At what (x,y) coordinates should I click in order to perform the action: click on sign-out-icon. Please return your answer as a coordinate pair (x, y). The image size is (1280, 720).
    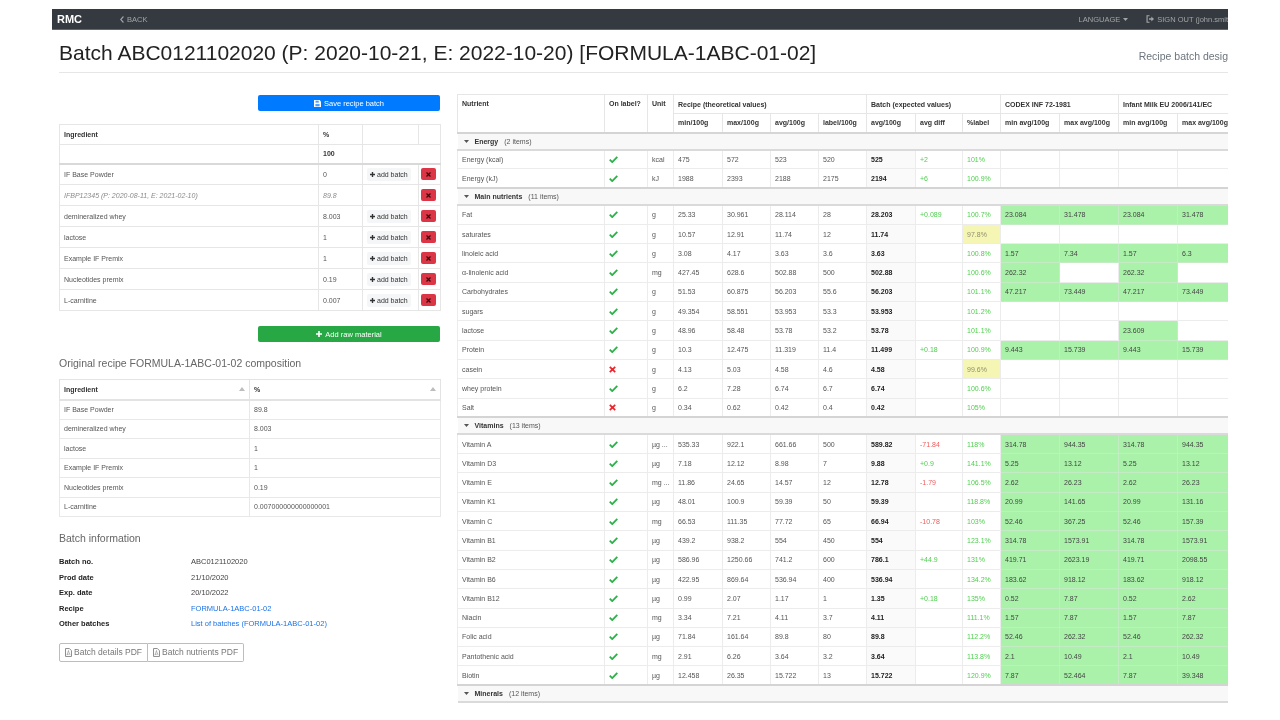
    Looking at the image, I should click on (1150, 19).